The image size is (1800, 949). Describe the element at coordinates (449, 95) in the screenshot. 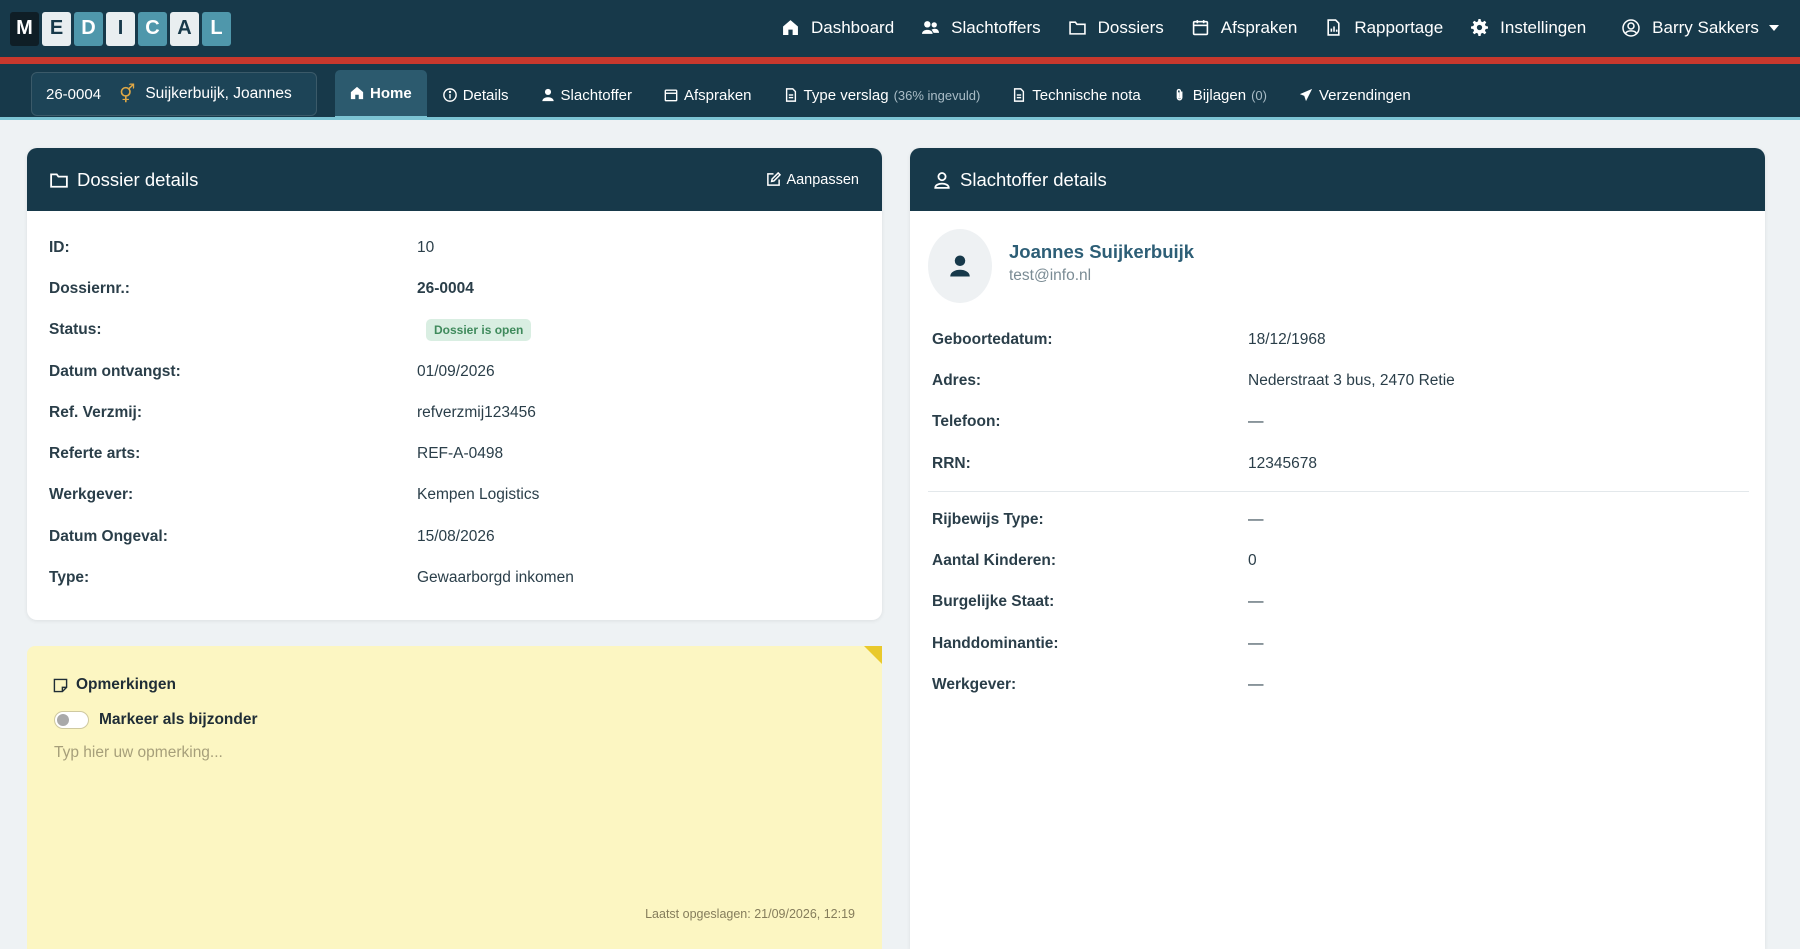

I see `info-icon` at that location.